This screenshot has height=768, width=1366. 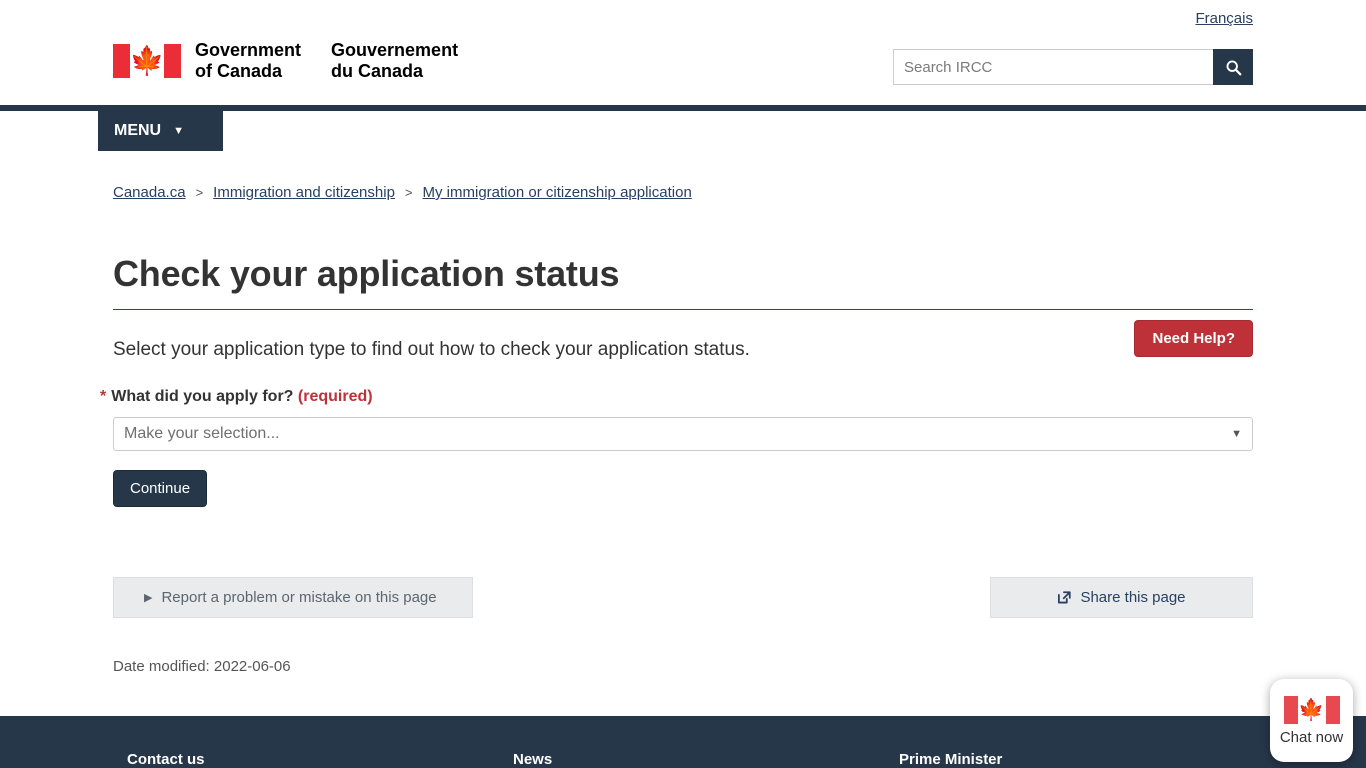 I want to click on site-search, so click(x=1073, y=67).